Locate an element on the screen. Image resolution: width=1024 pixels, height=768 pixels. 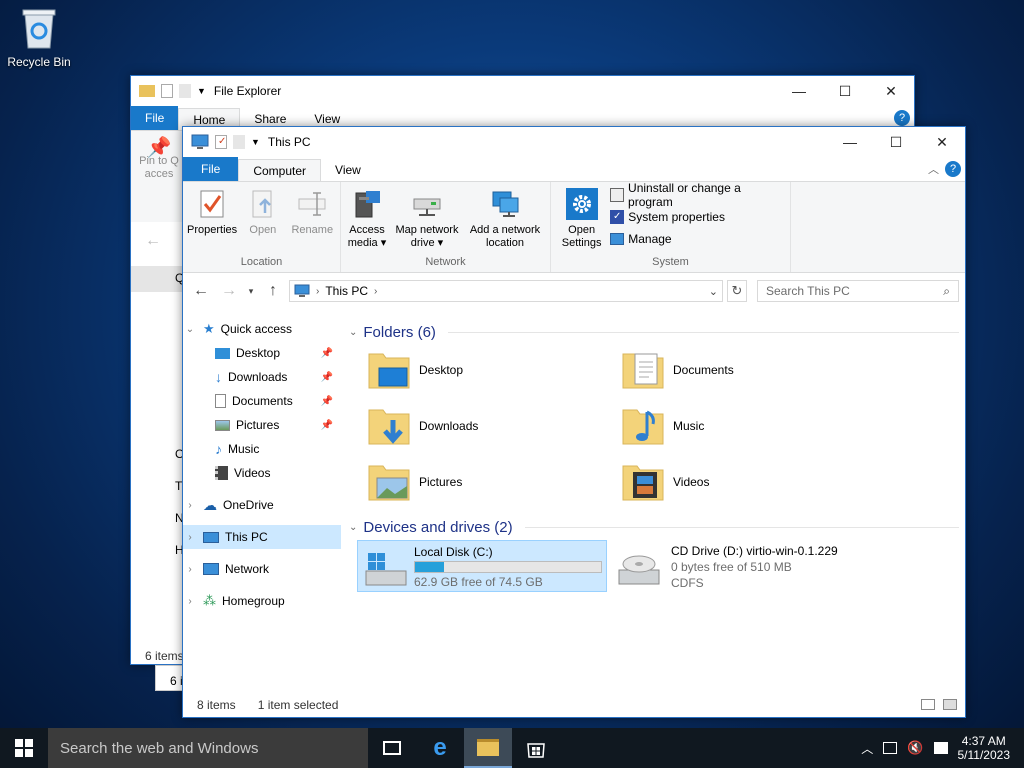
rename-button: Rename is located at coordinates (312, 222).